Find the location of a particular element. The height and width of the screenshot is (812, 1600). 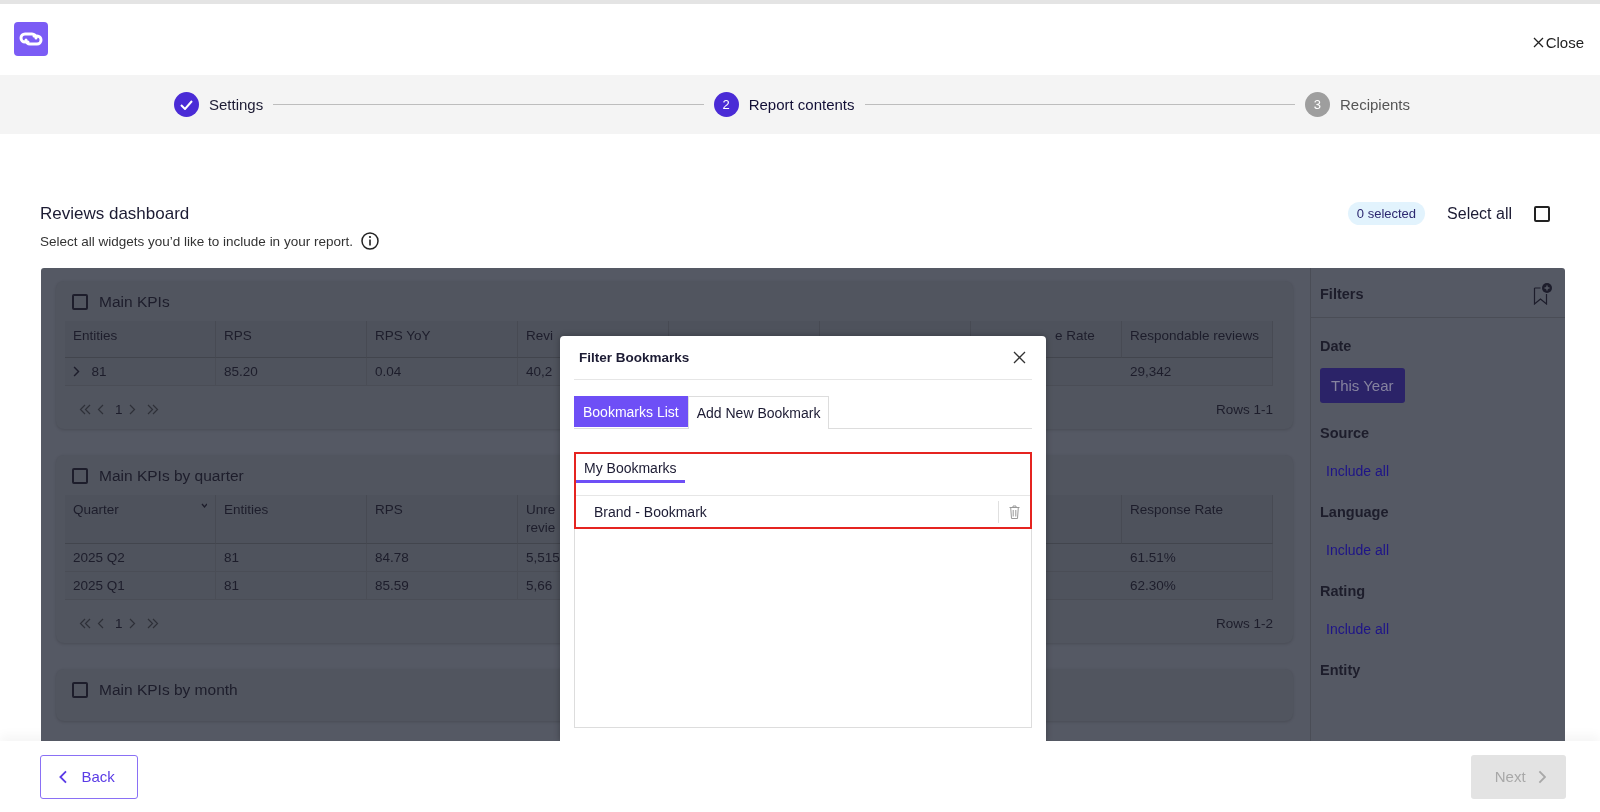

date-filter-button: This Year is located at coordinates (1362, 385).